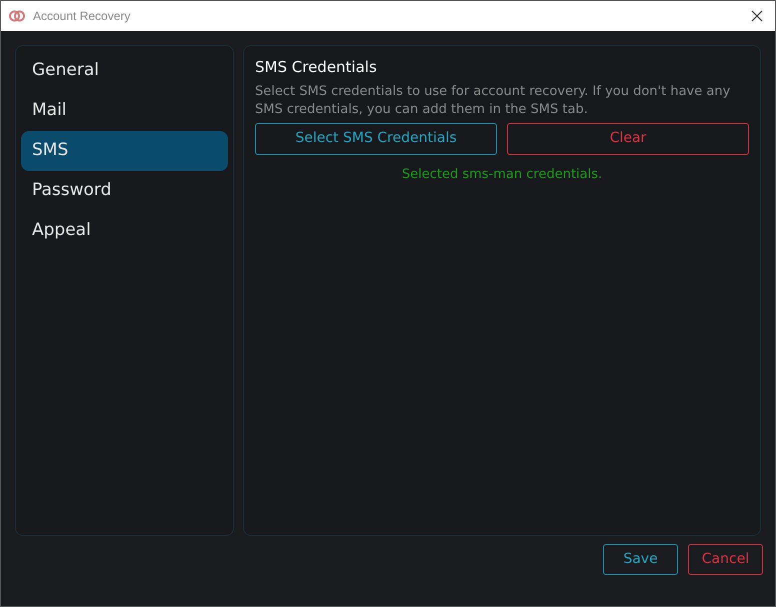  Describe the element at coordinates (628, 138) in the screenshot. I see `clear-button: Clear` at that location.